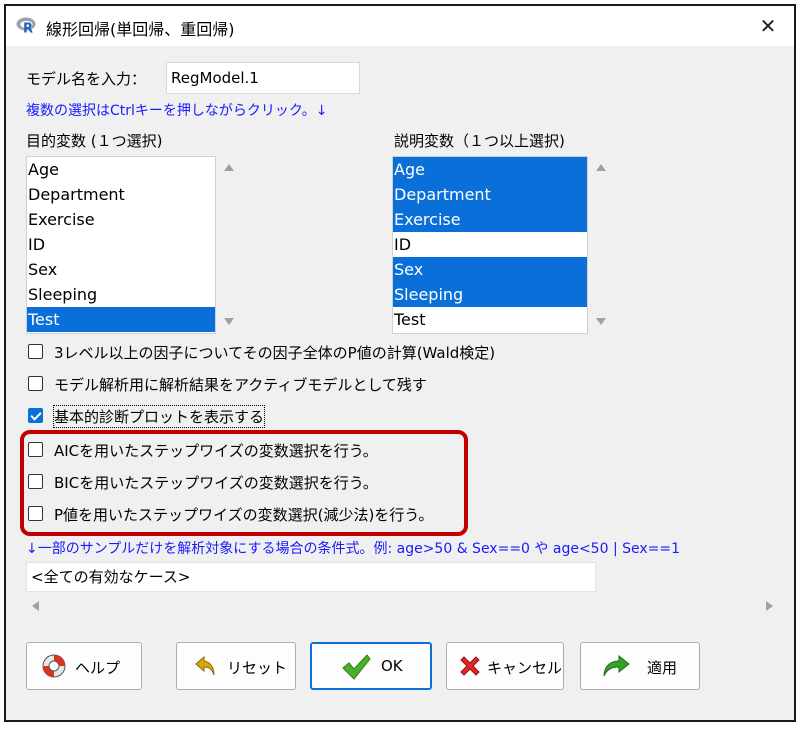 Image resolution: width=808 pixels, height=738 pixels. I want to click on close-button: ✕, so click(768, 26).